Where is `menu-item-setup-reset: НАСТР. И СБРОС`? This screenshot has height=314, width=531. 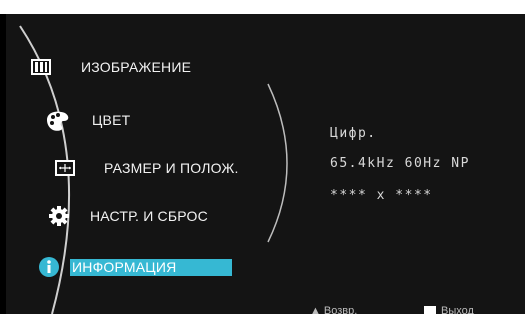
menu-item-setup-reset: НАСТР. И СБРОС is located at coordinates (126, 216).